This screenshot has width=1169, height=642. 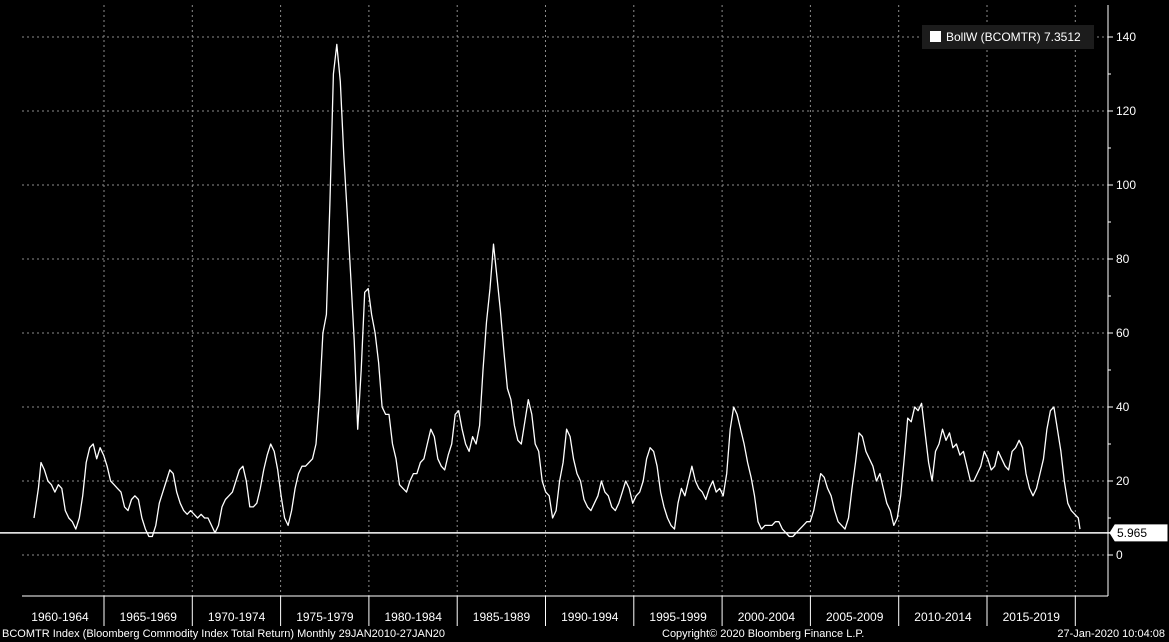 I want to click on y-tick-label: 60, so click(x=1123, y=333).